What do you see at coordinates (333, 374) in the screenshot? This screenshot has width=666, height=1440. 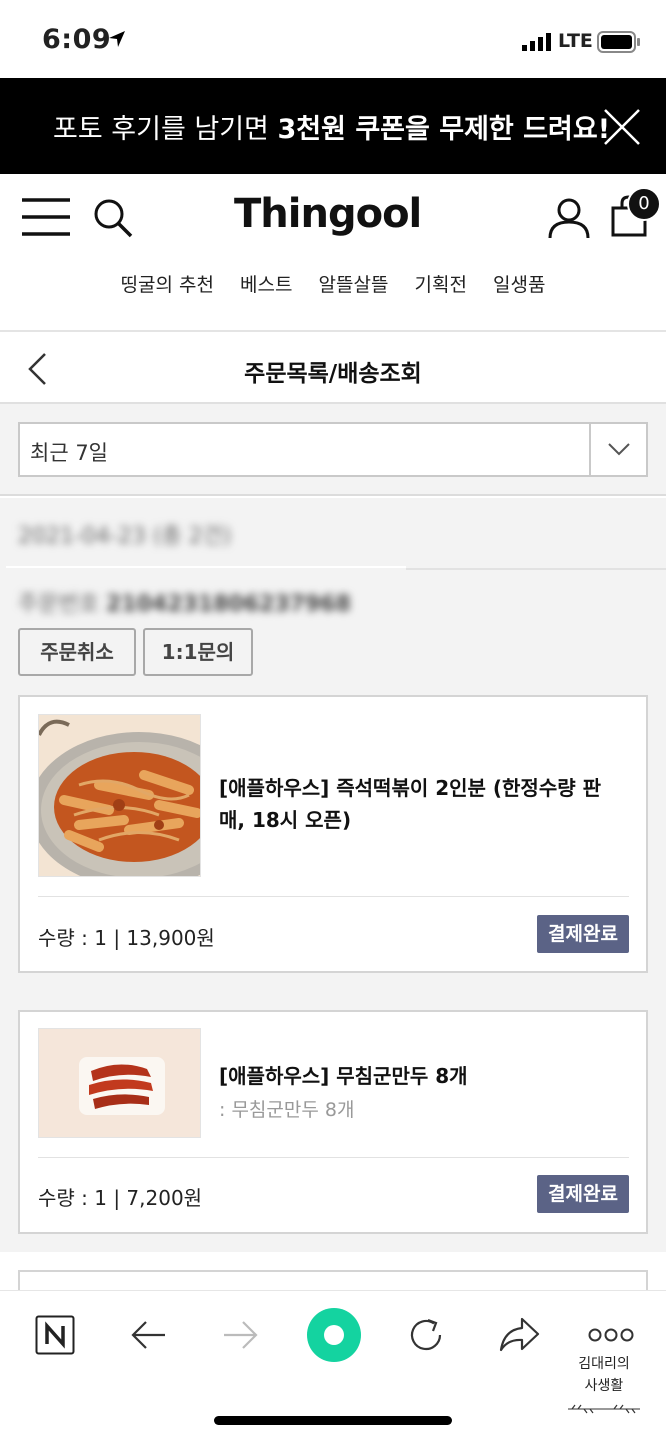 I see `page-title: 주문목록/배송조회` at bounding box center [333, 374].